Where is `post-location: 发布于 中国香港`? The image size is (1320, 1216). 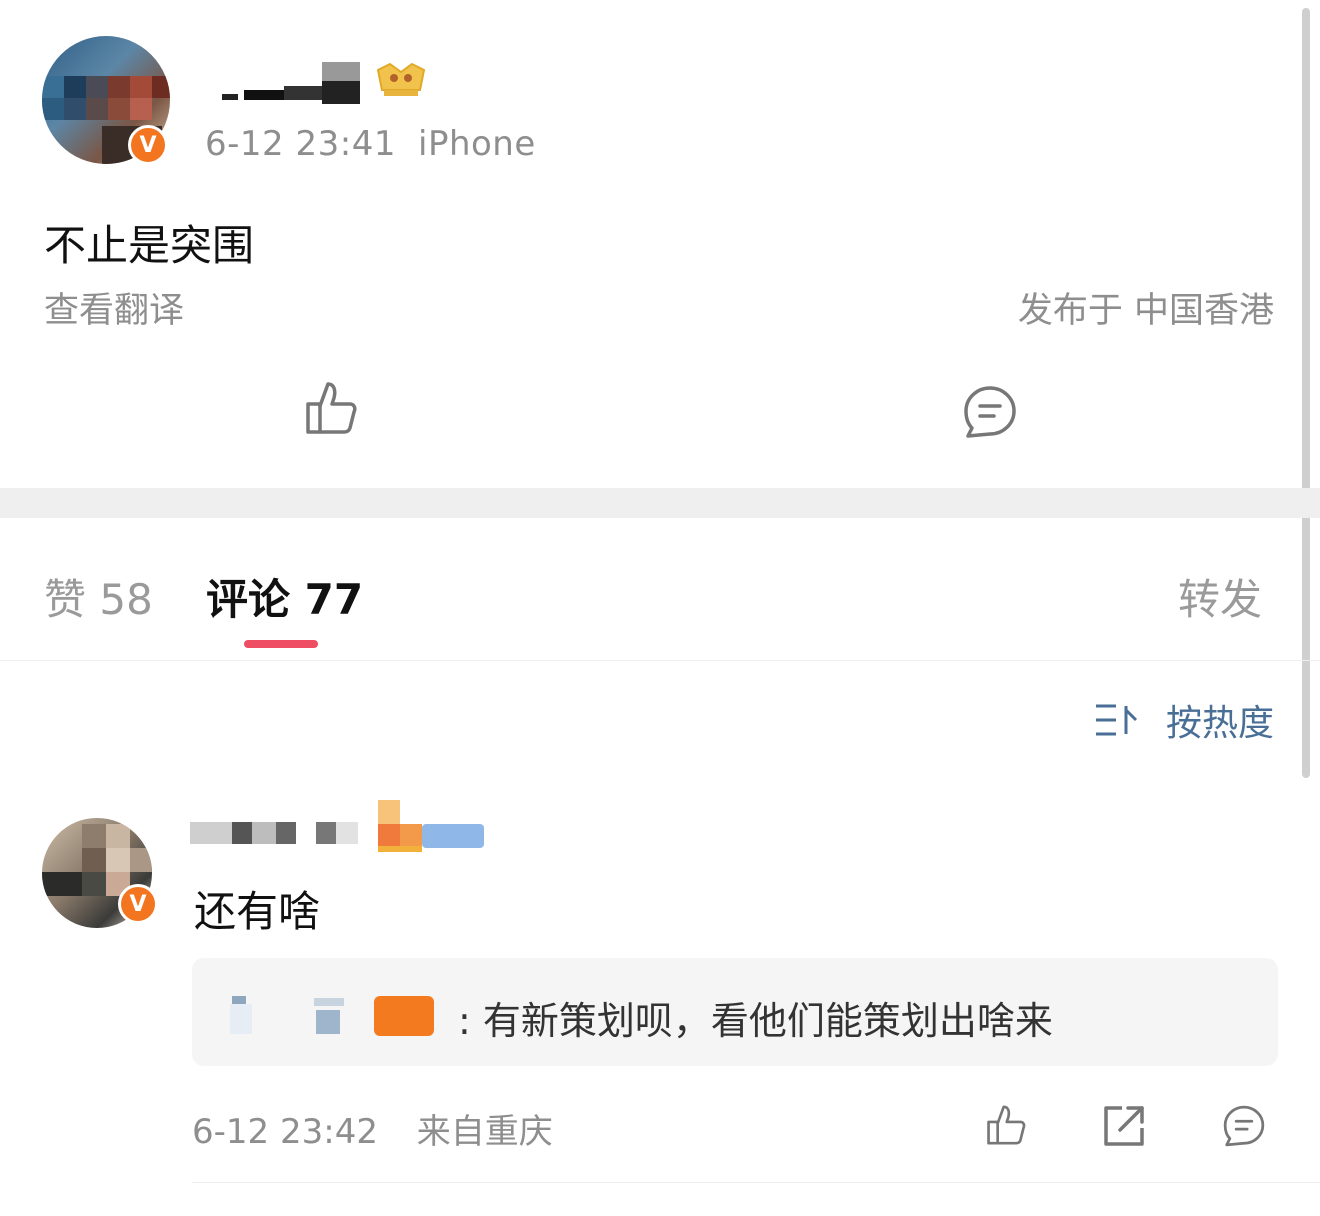
post-location: 发布于 中国香港 is located at coordinates (1145, 311).